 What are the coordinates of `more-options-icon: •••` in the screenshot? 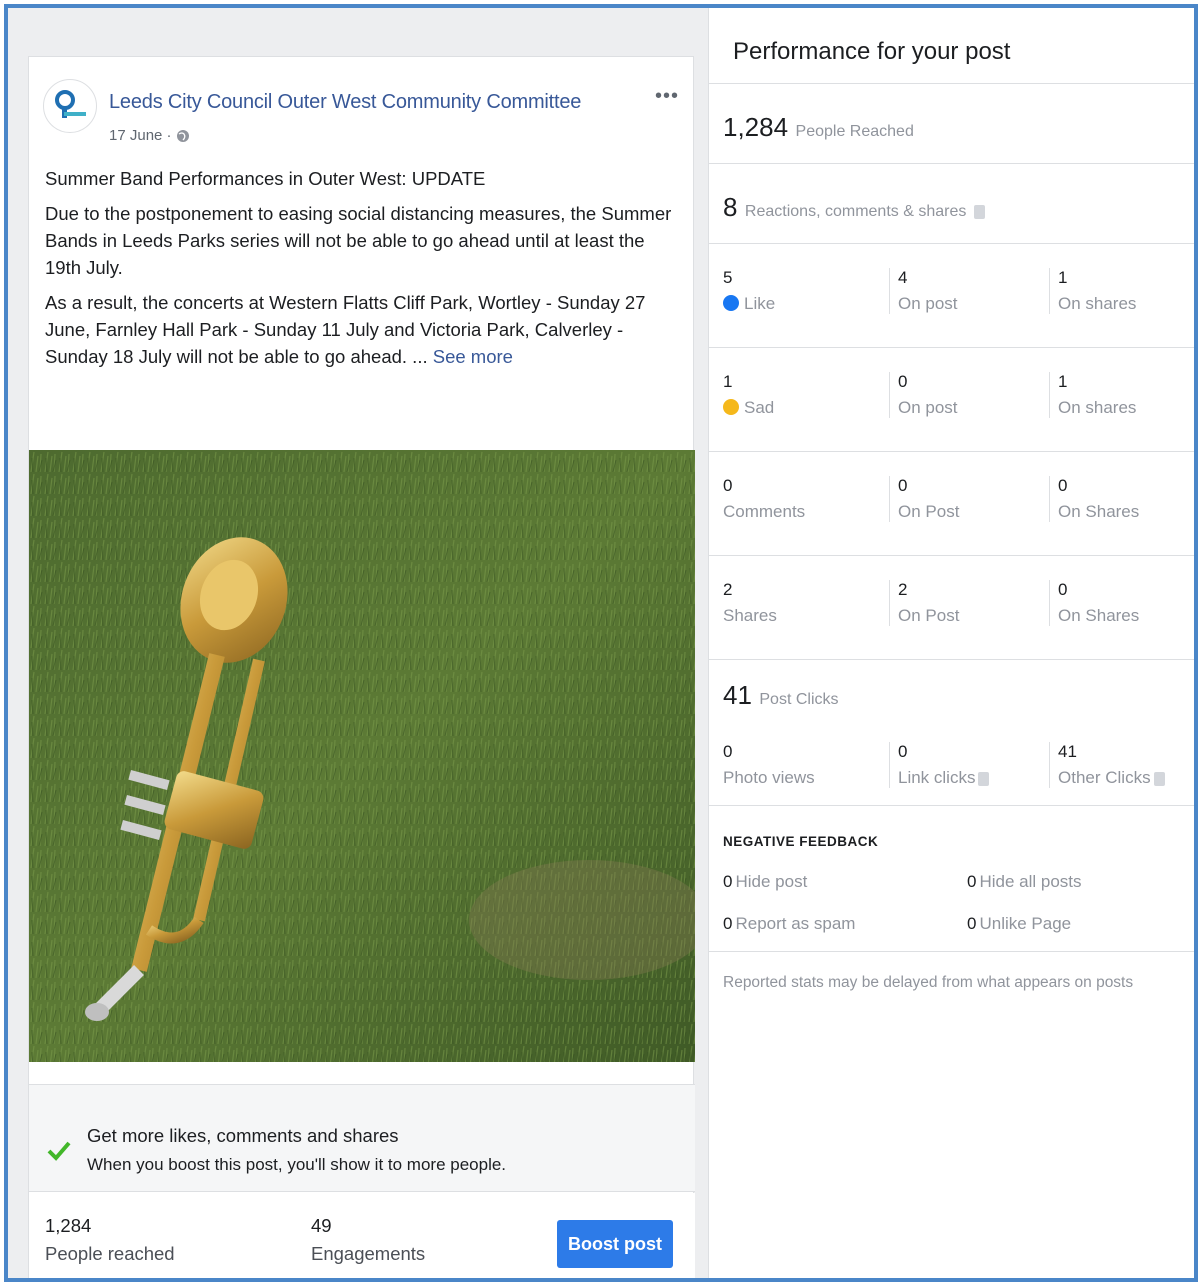 It's located at (667, 96).